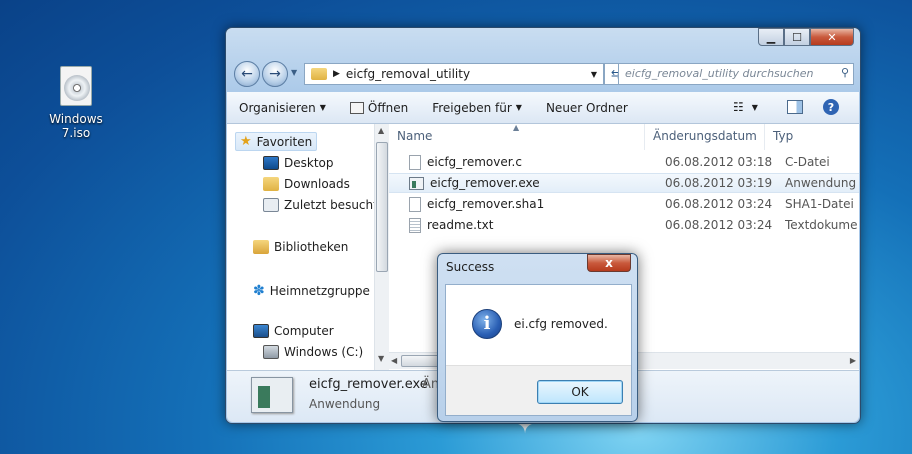 The width and height of the screenshot is (912, 454). Describe the element at coordinates (261, 247) in the screenshot. I see `libraries-icon` at that location.